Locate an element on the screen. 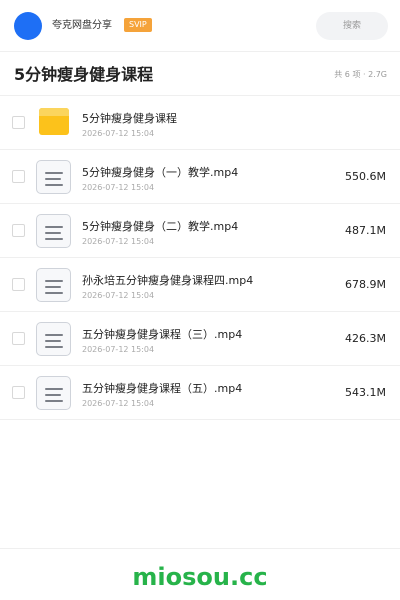 Image resolution: width=400 pixels, height=600 pixels. folder-icon is located at coordinates (54, 121).